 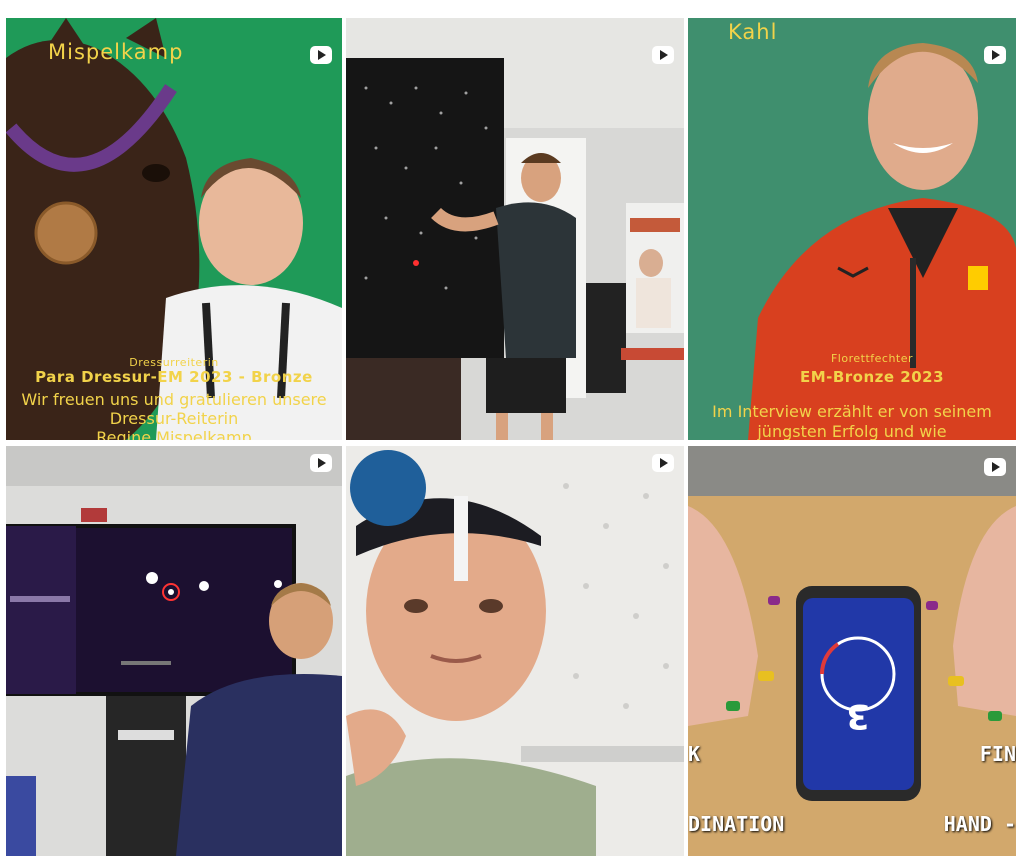 I want to click on tile-description-line-2: Dressur-Reiterin, so click(x=174, y=418).